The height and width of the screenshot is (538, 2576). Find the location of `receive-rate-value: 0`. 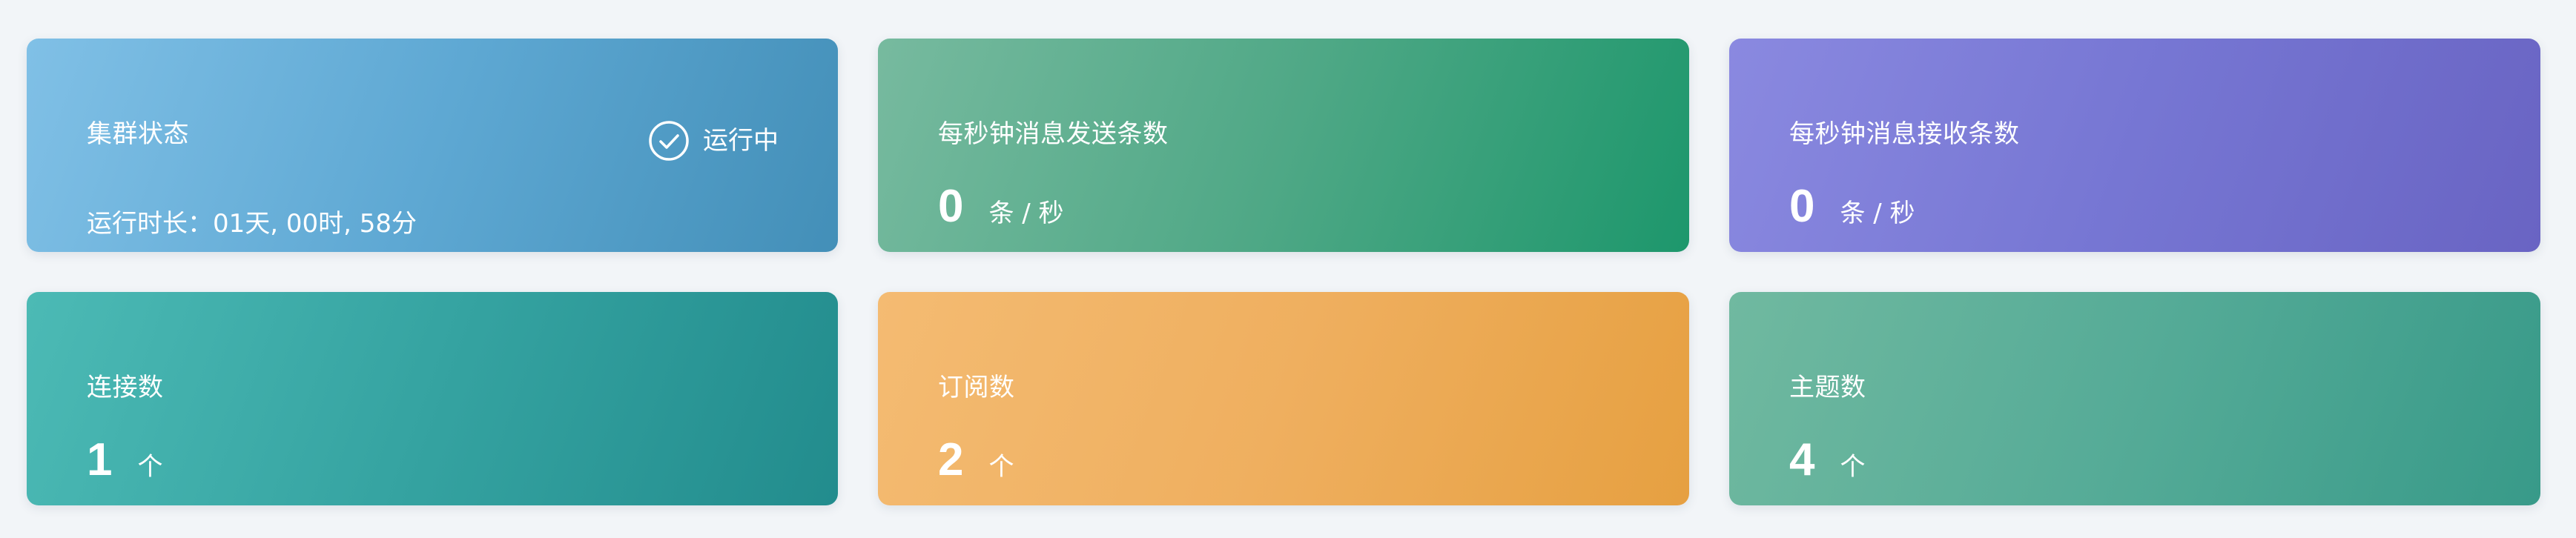

receive-rate-value: 0 is located at coordinates (1802, 206).